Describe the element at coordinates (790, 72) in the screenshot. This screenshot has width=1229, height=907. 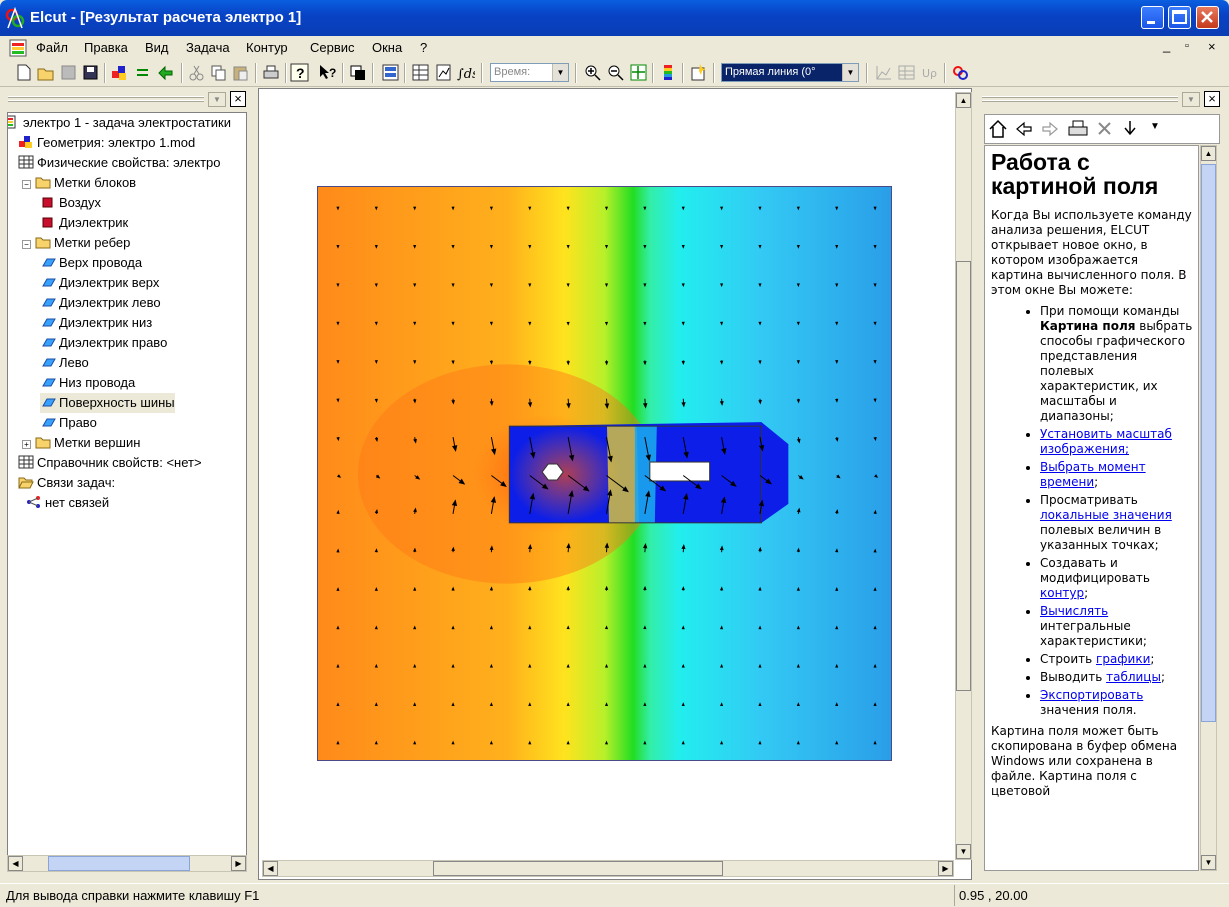
I see `contour-mode-select: Прямая линия (0° ▼` at that location.